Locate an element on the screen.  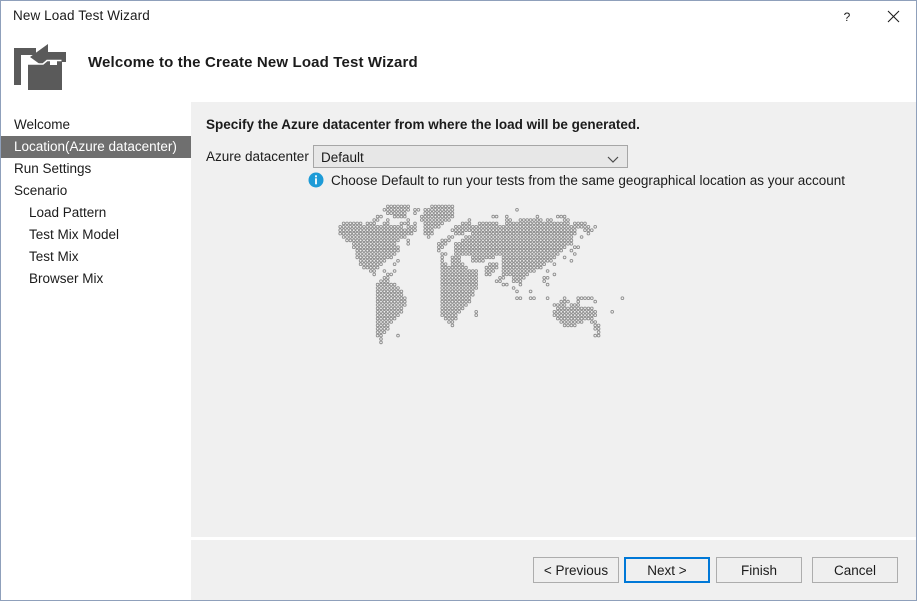
info-icon is located at coordinates (316, 180).